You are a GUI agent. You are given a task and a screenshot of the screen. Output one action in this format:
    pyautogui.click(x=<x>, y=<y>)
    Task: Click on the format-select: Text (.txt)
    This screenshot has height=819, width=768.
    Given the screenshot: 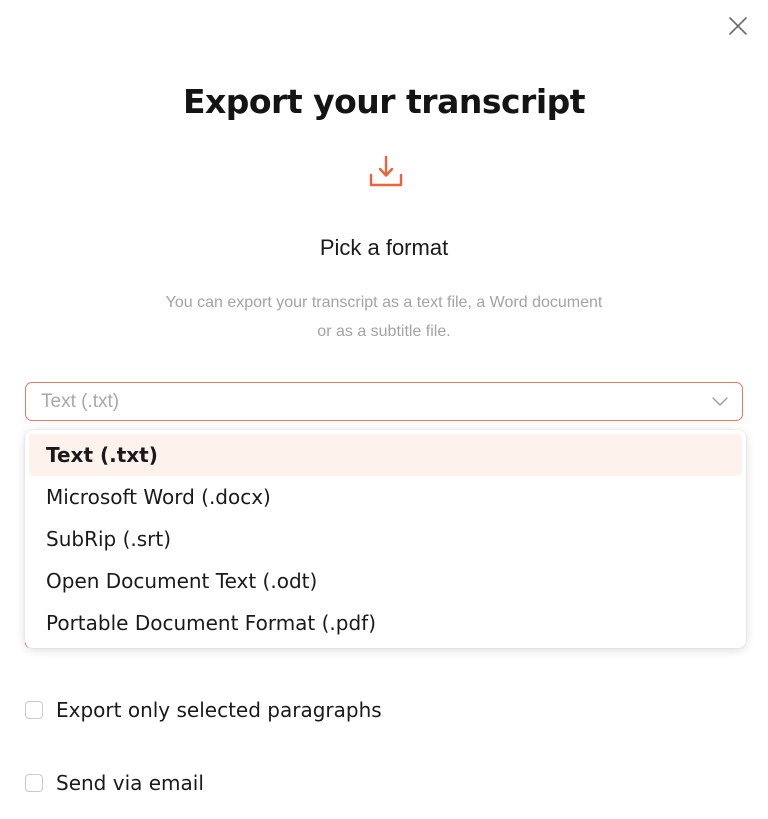 What is the action you would take?
    pyautogui.click(x=384, y=401)
    